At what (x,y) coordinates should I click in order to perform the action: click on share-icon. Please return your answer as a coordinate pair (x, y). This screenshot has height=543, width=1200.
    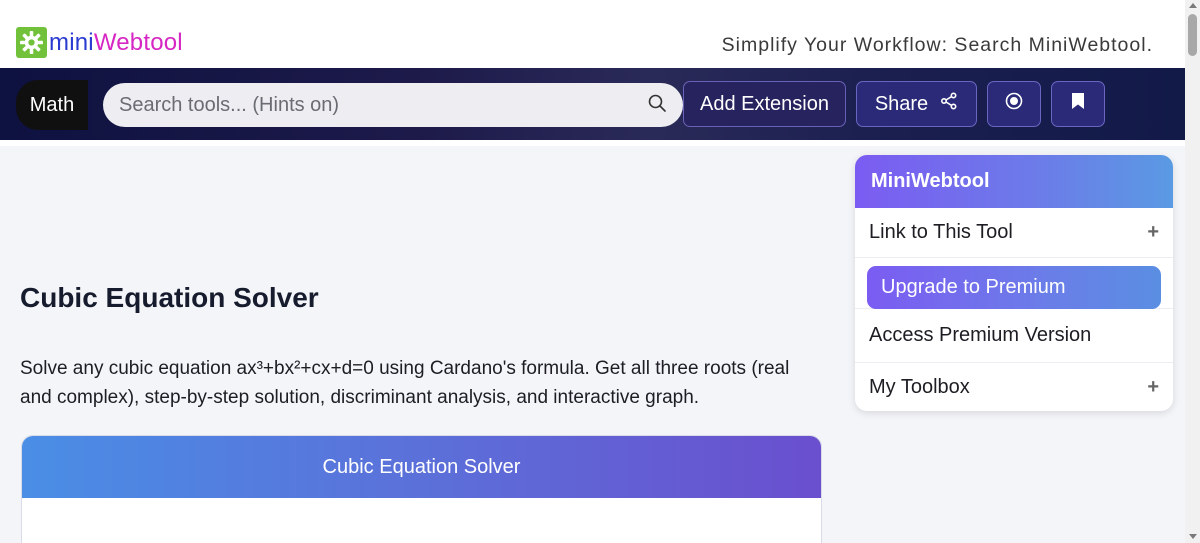
    Looking at the image, I should click on (949, 104).